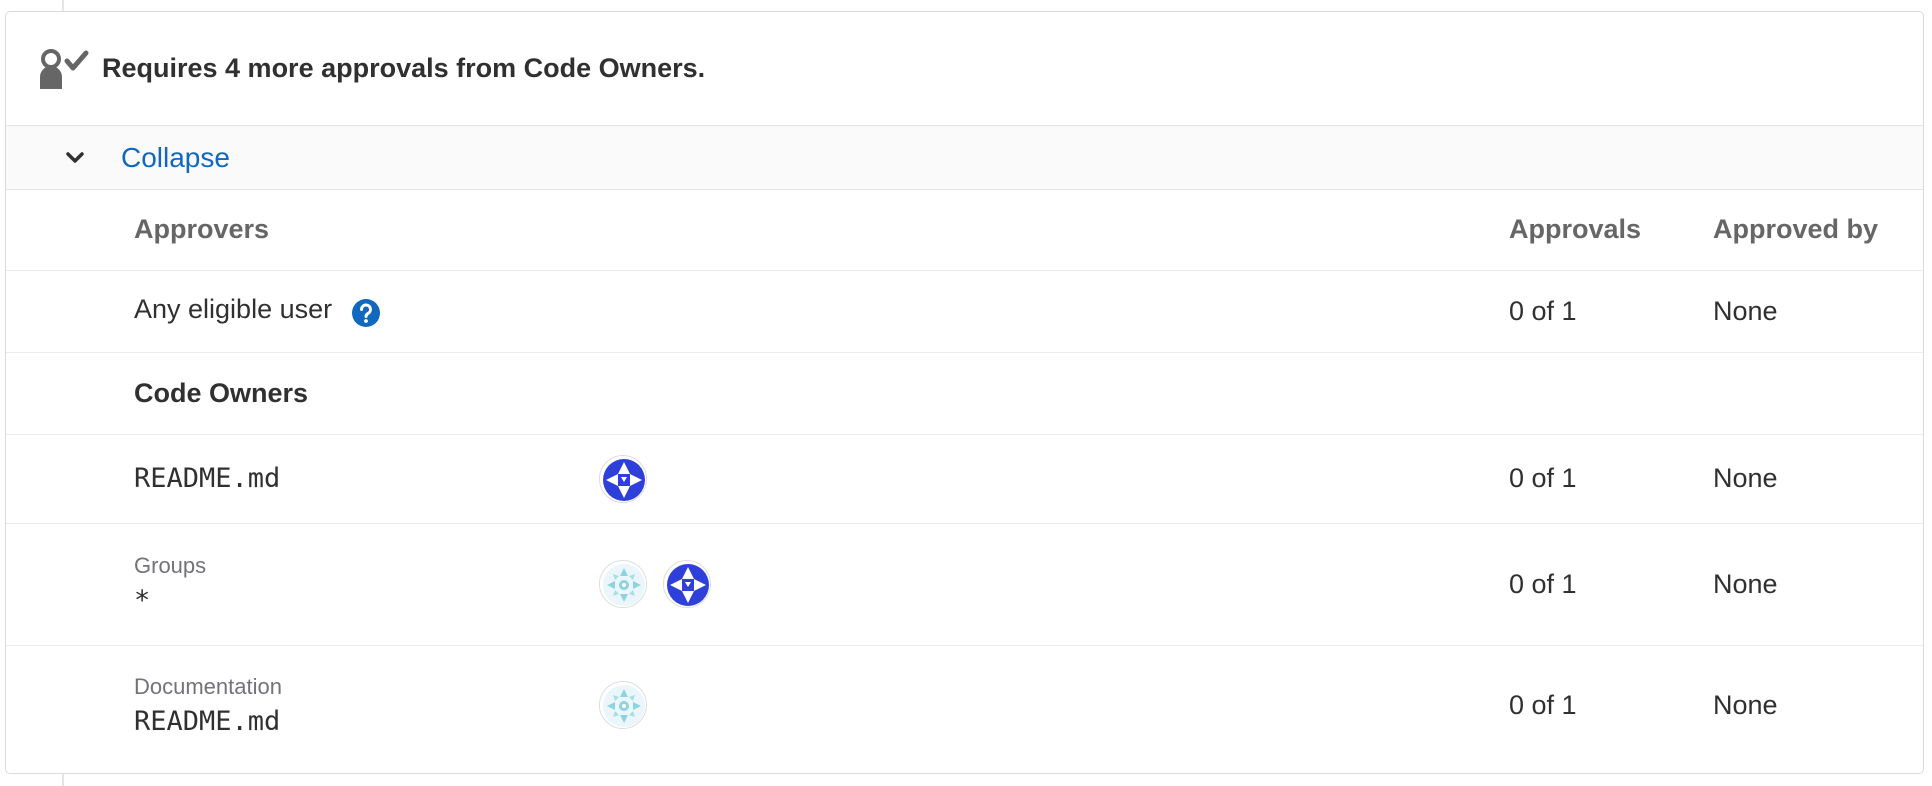  Describe the element at coordinates (366, 313) in the screenshot. I see `question-circle-icon` at that location.